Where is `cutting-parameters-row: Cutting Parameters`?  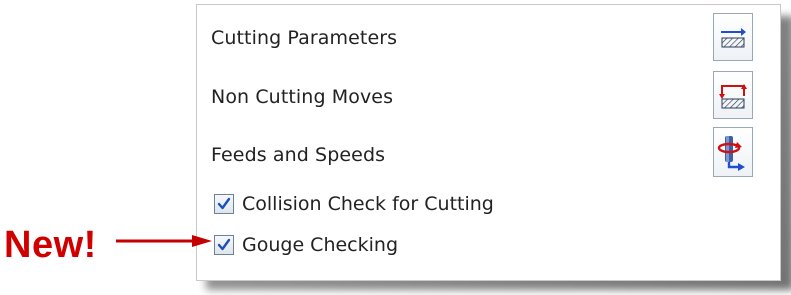
cutting-parameters-row: Cutting Parameters is located at coordinates (488, 38).